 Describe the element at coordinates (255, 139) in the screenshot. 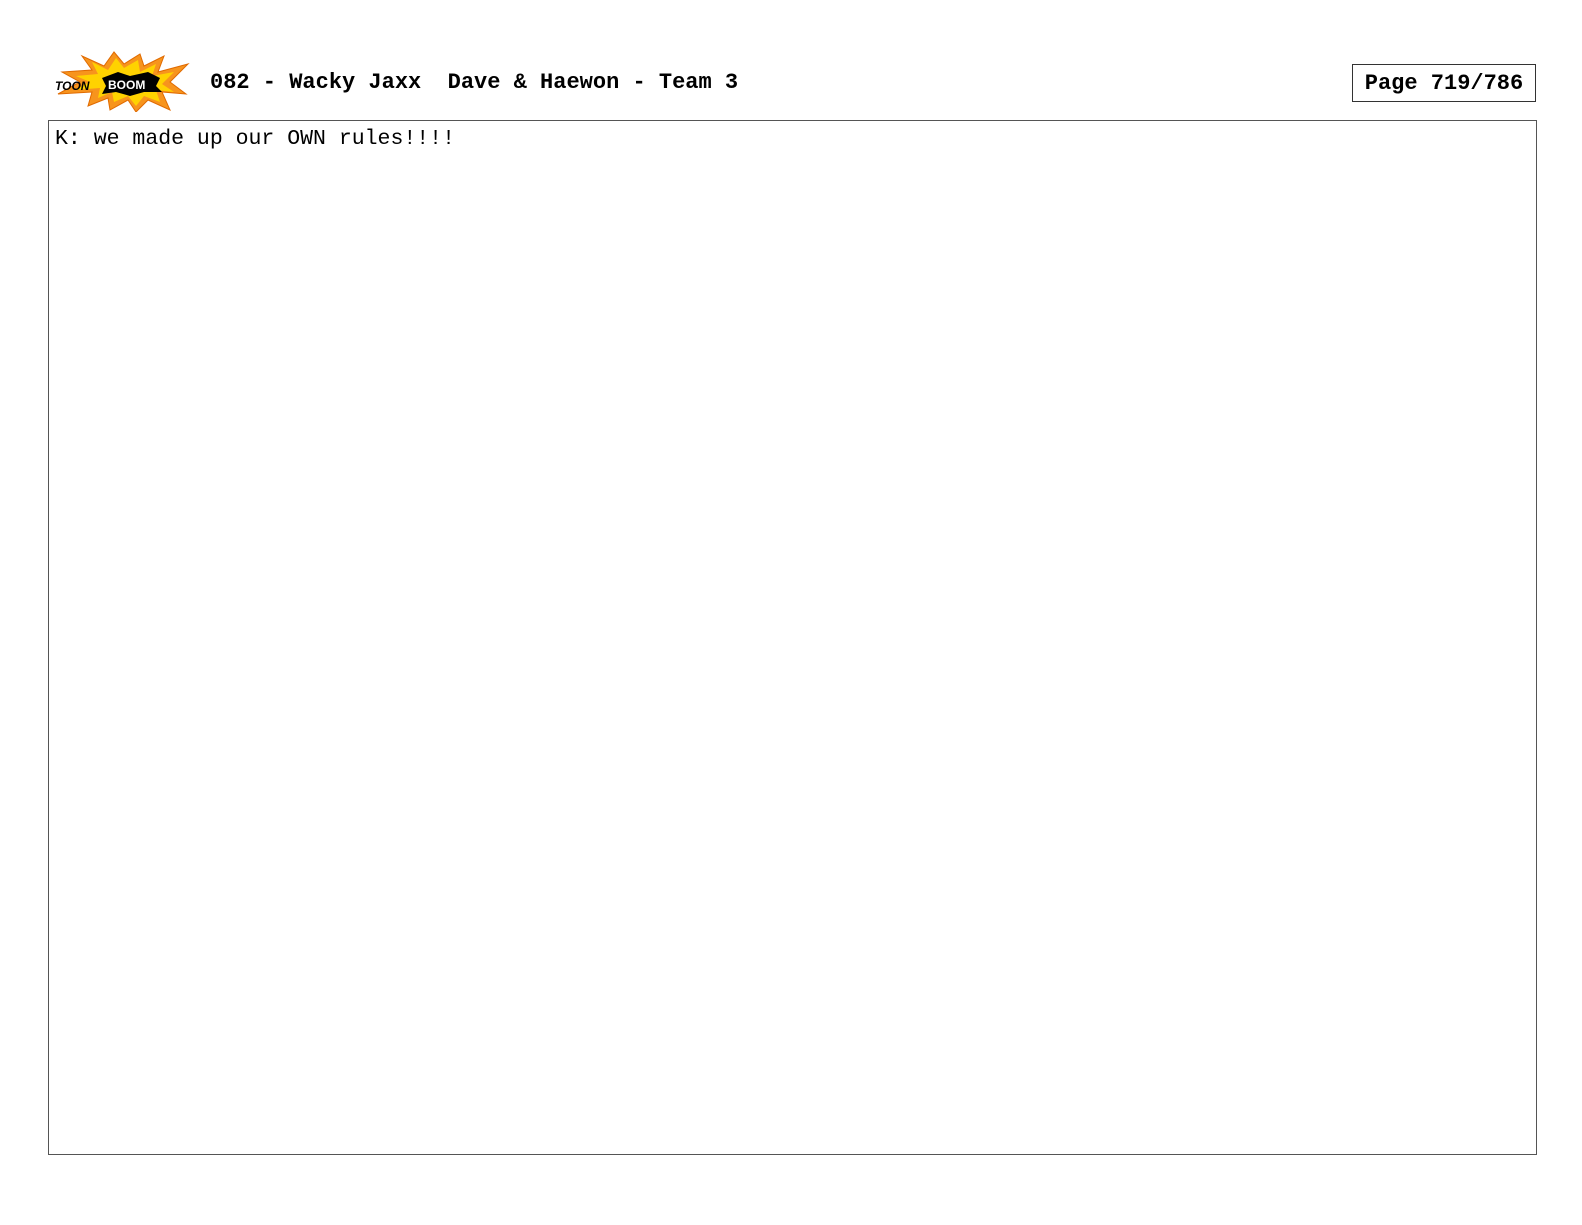

I see `dialogue-text: K: we made up our OWN rules!!!!` at that location.